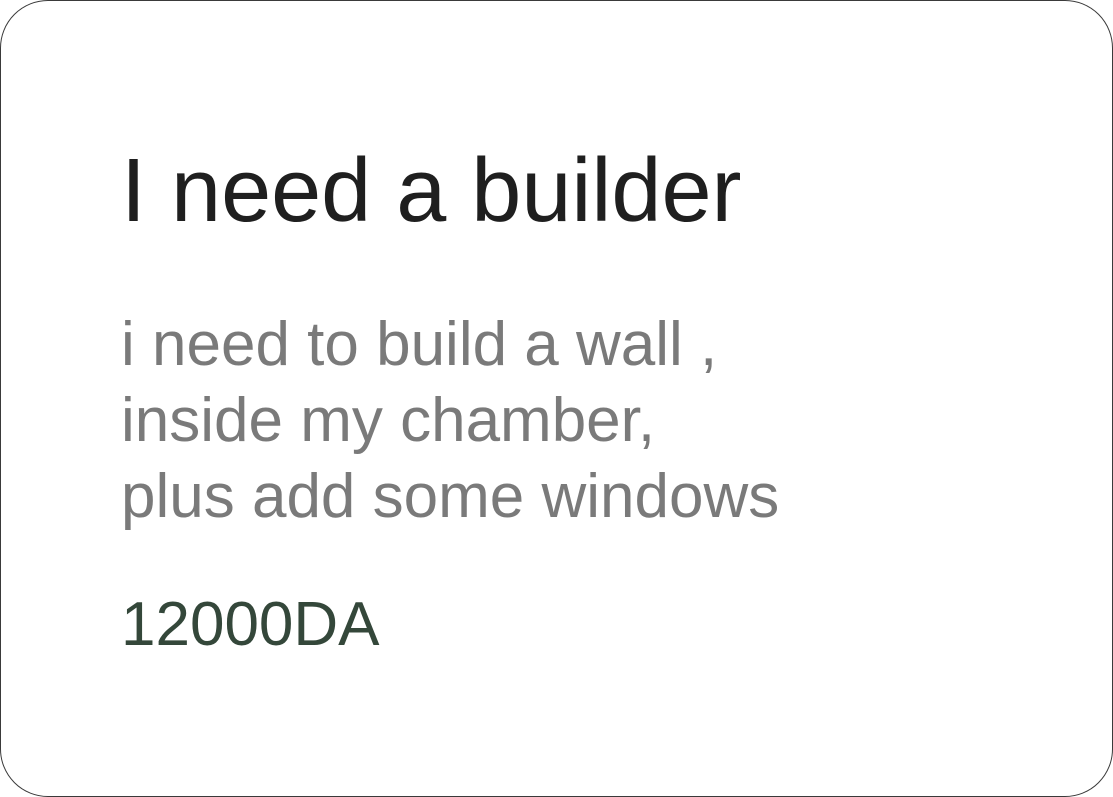 The width and height of the screenshot is (1113, 797). Describe the element at coordinates (419, 344) in the screenshot. I see `job-description-line: i need to build a wall ,` at that location.